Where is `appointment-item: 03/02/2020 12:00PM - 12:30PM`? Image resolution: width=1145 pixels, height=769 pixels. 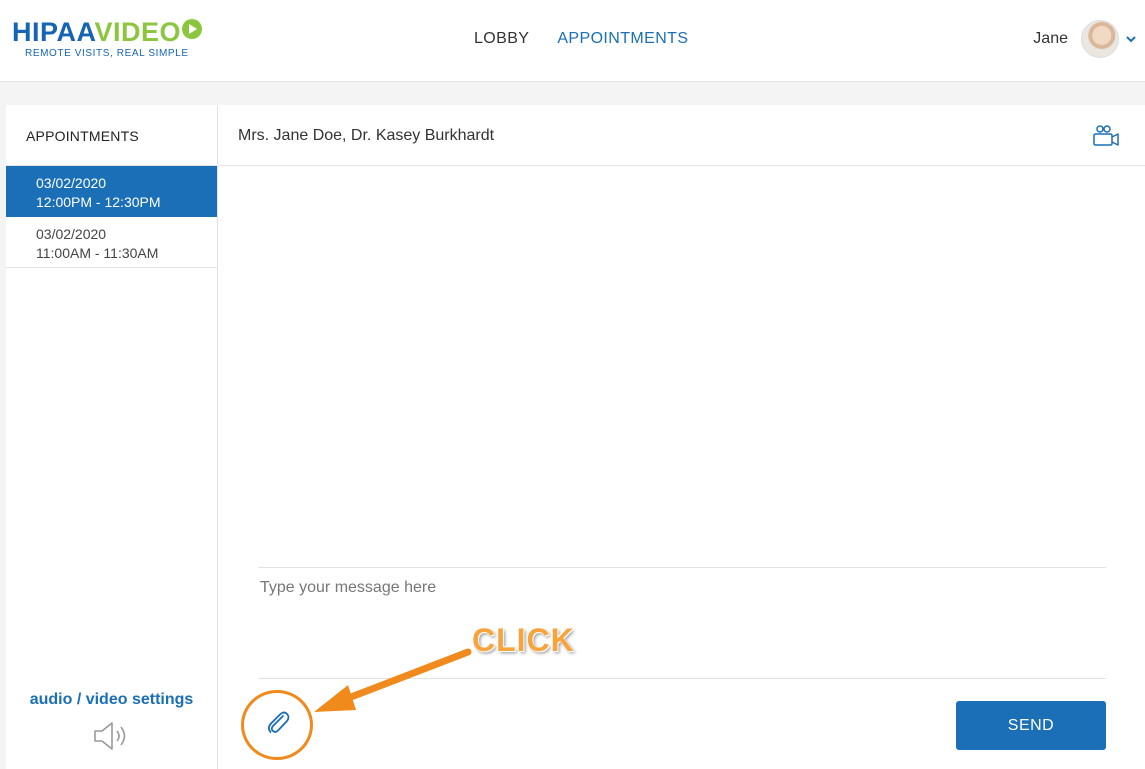
appointment-item: 03/02/2020 12:00PM - 12:30PM is located at coordinates (111, 191).